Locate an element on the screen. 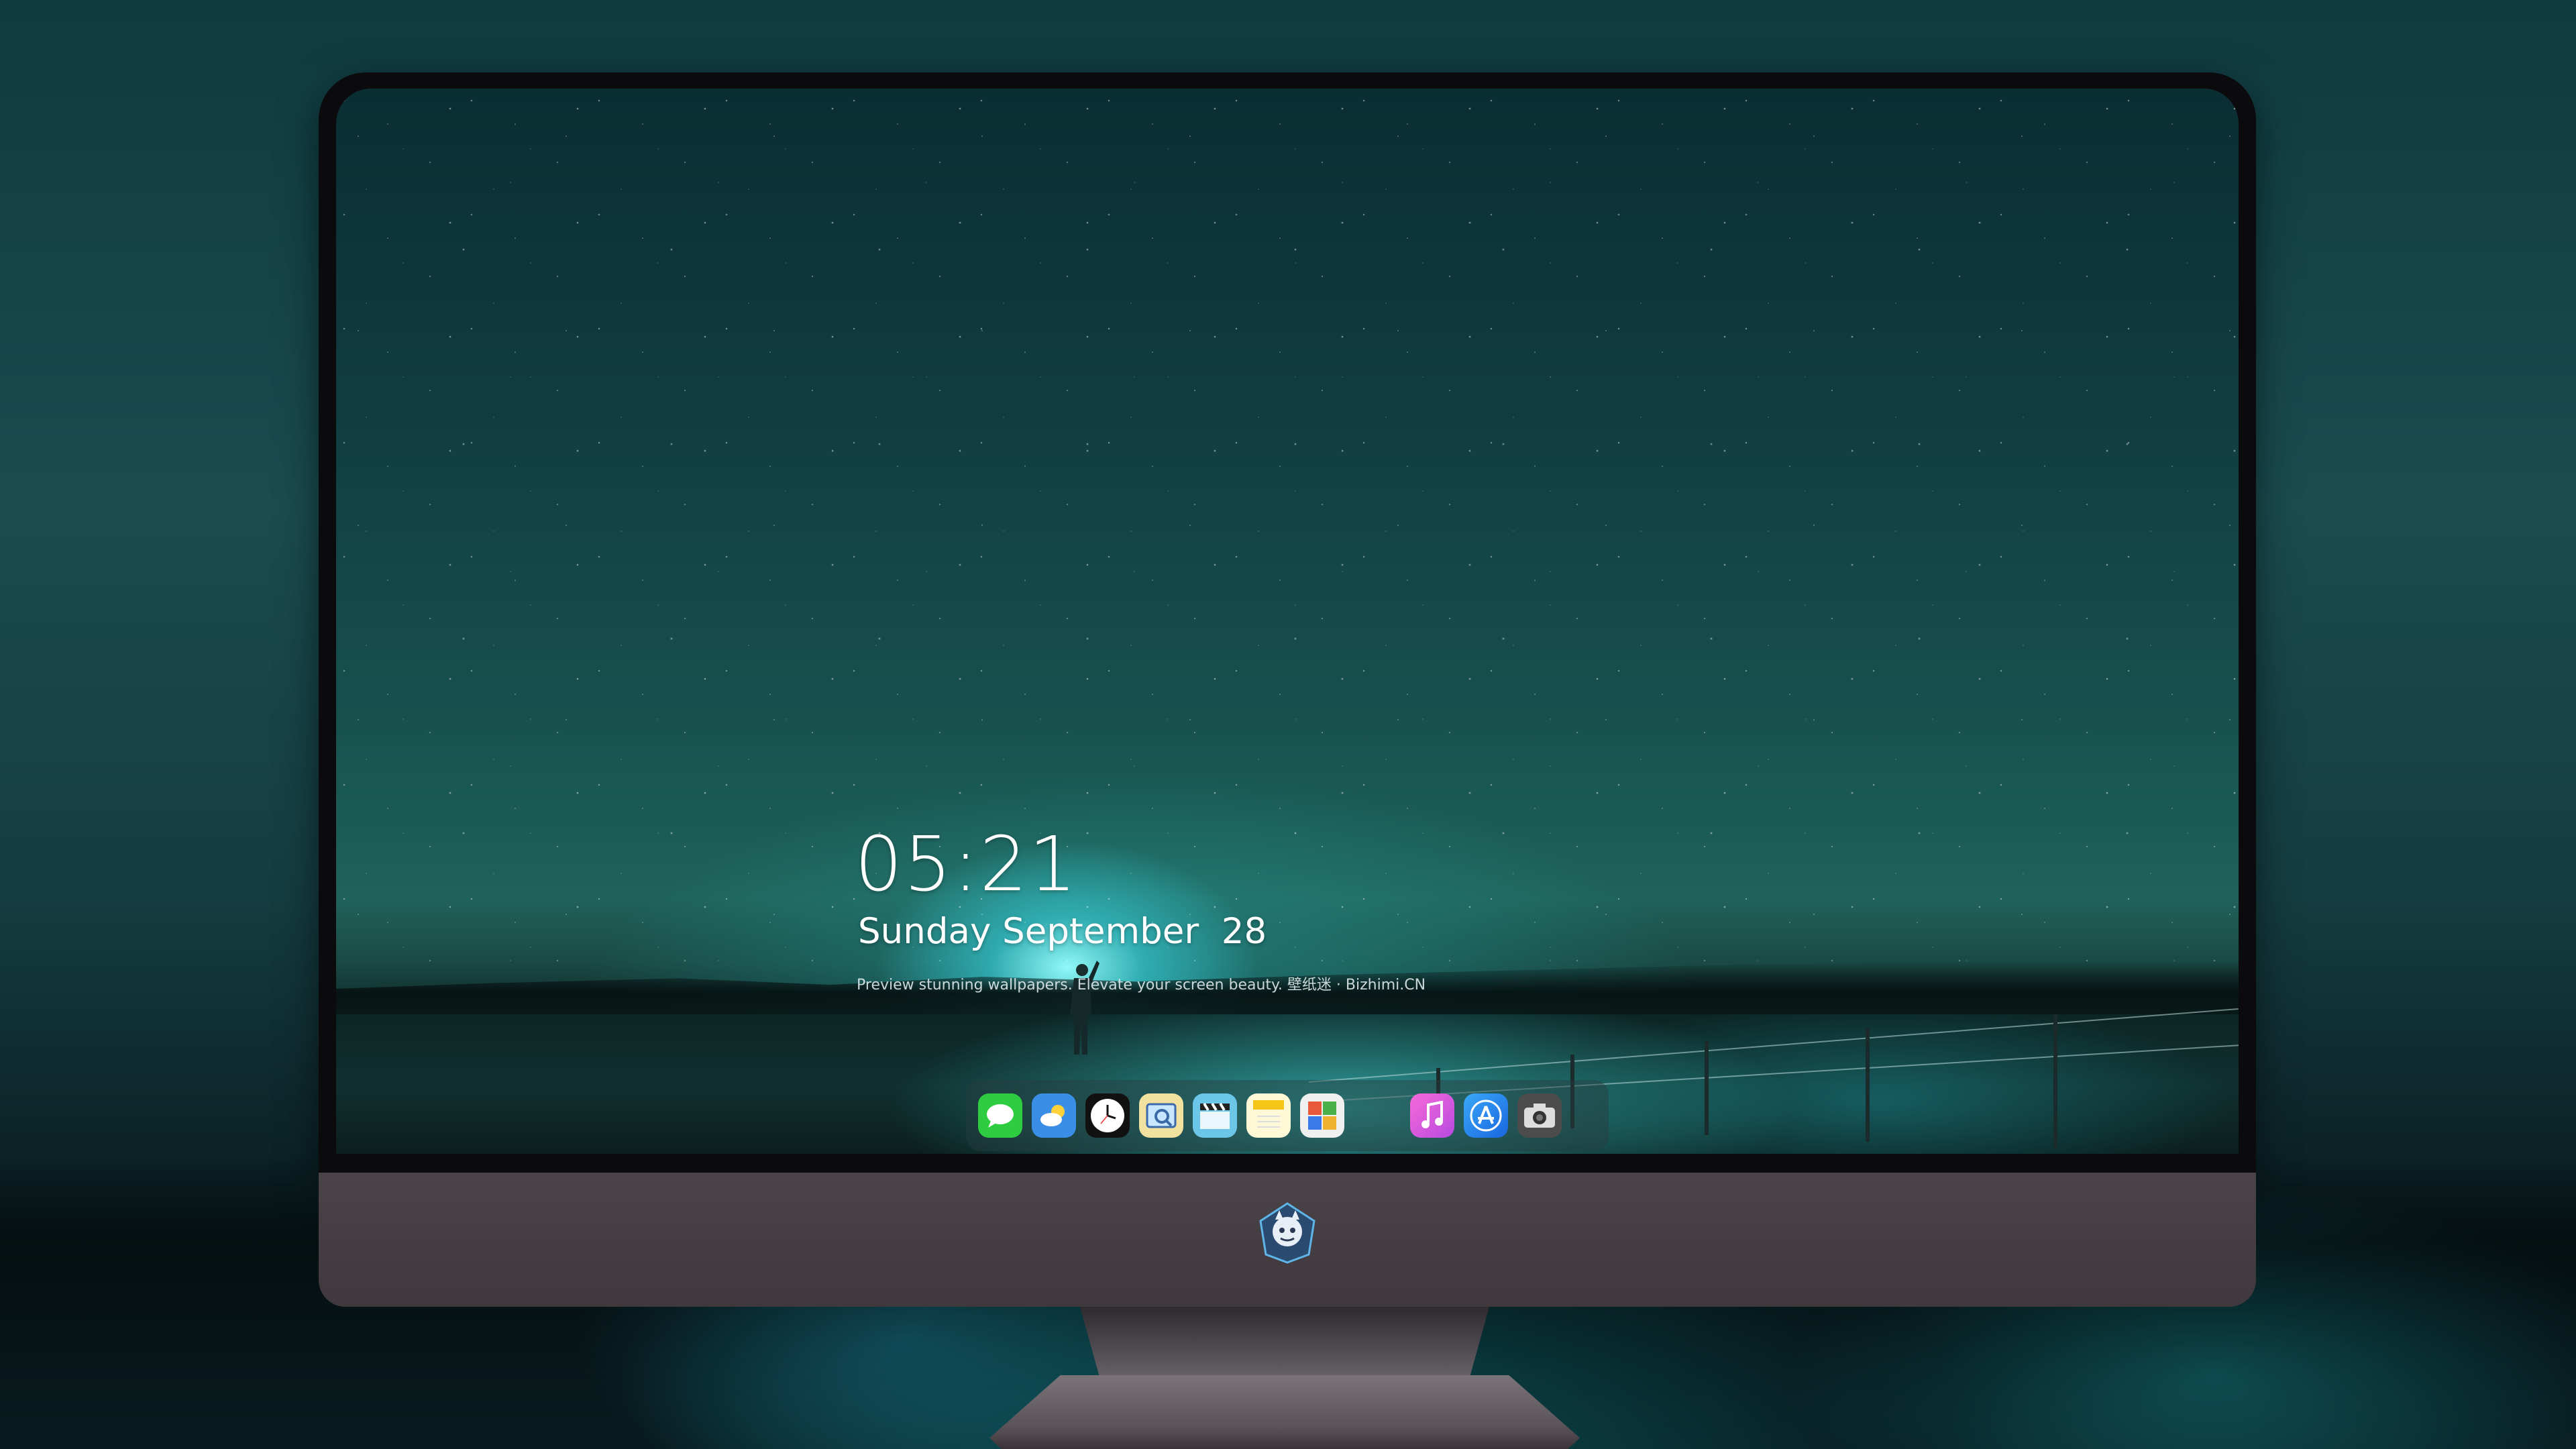  lock-time: 05:21 is located at coordinates (966, 864).